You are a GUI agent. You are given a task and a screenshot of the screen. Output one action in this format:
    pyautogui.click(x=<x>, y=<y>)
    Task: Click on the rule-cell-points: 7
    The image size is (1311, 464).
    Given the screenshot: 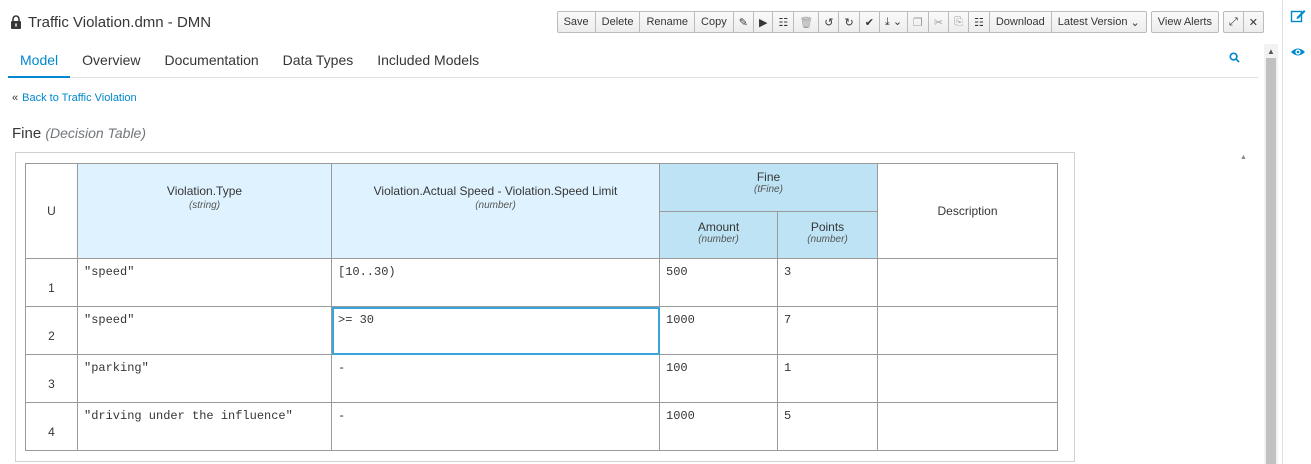 What is the action you would take?
    pyautogui.click(x=827, y=330)
    